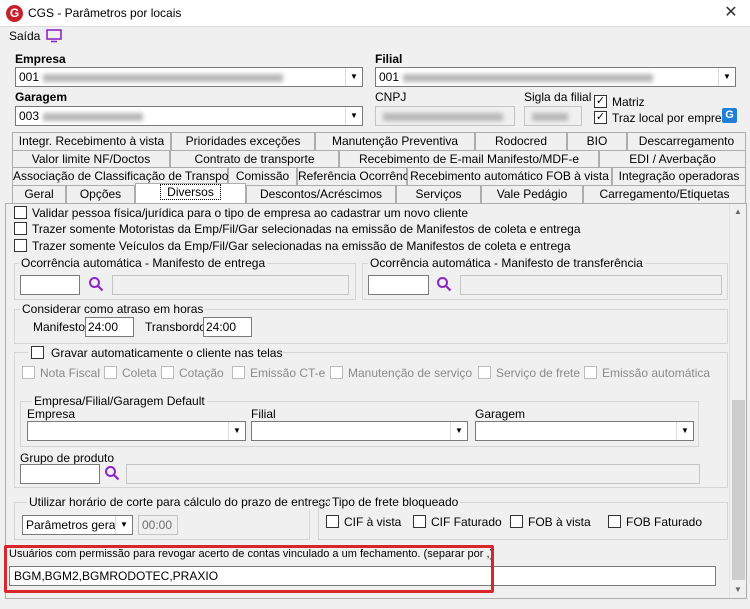  I want to click on default-empresa-select: ▼, so click(136, 431).